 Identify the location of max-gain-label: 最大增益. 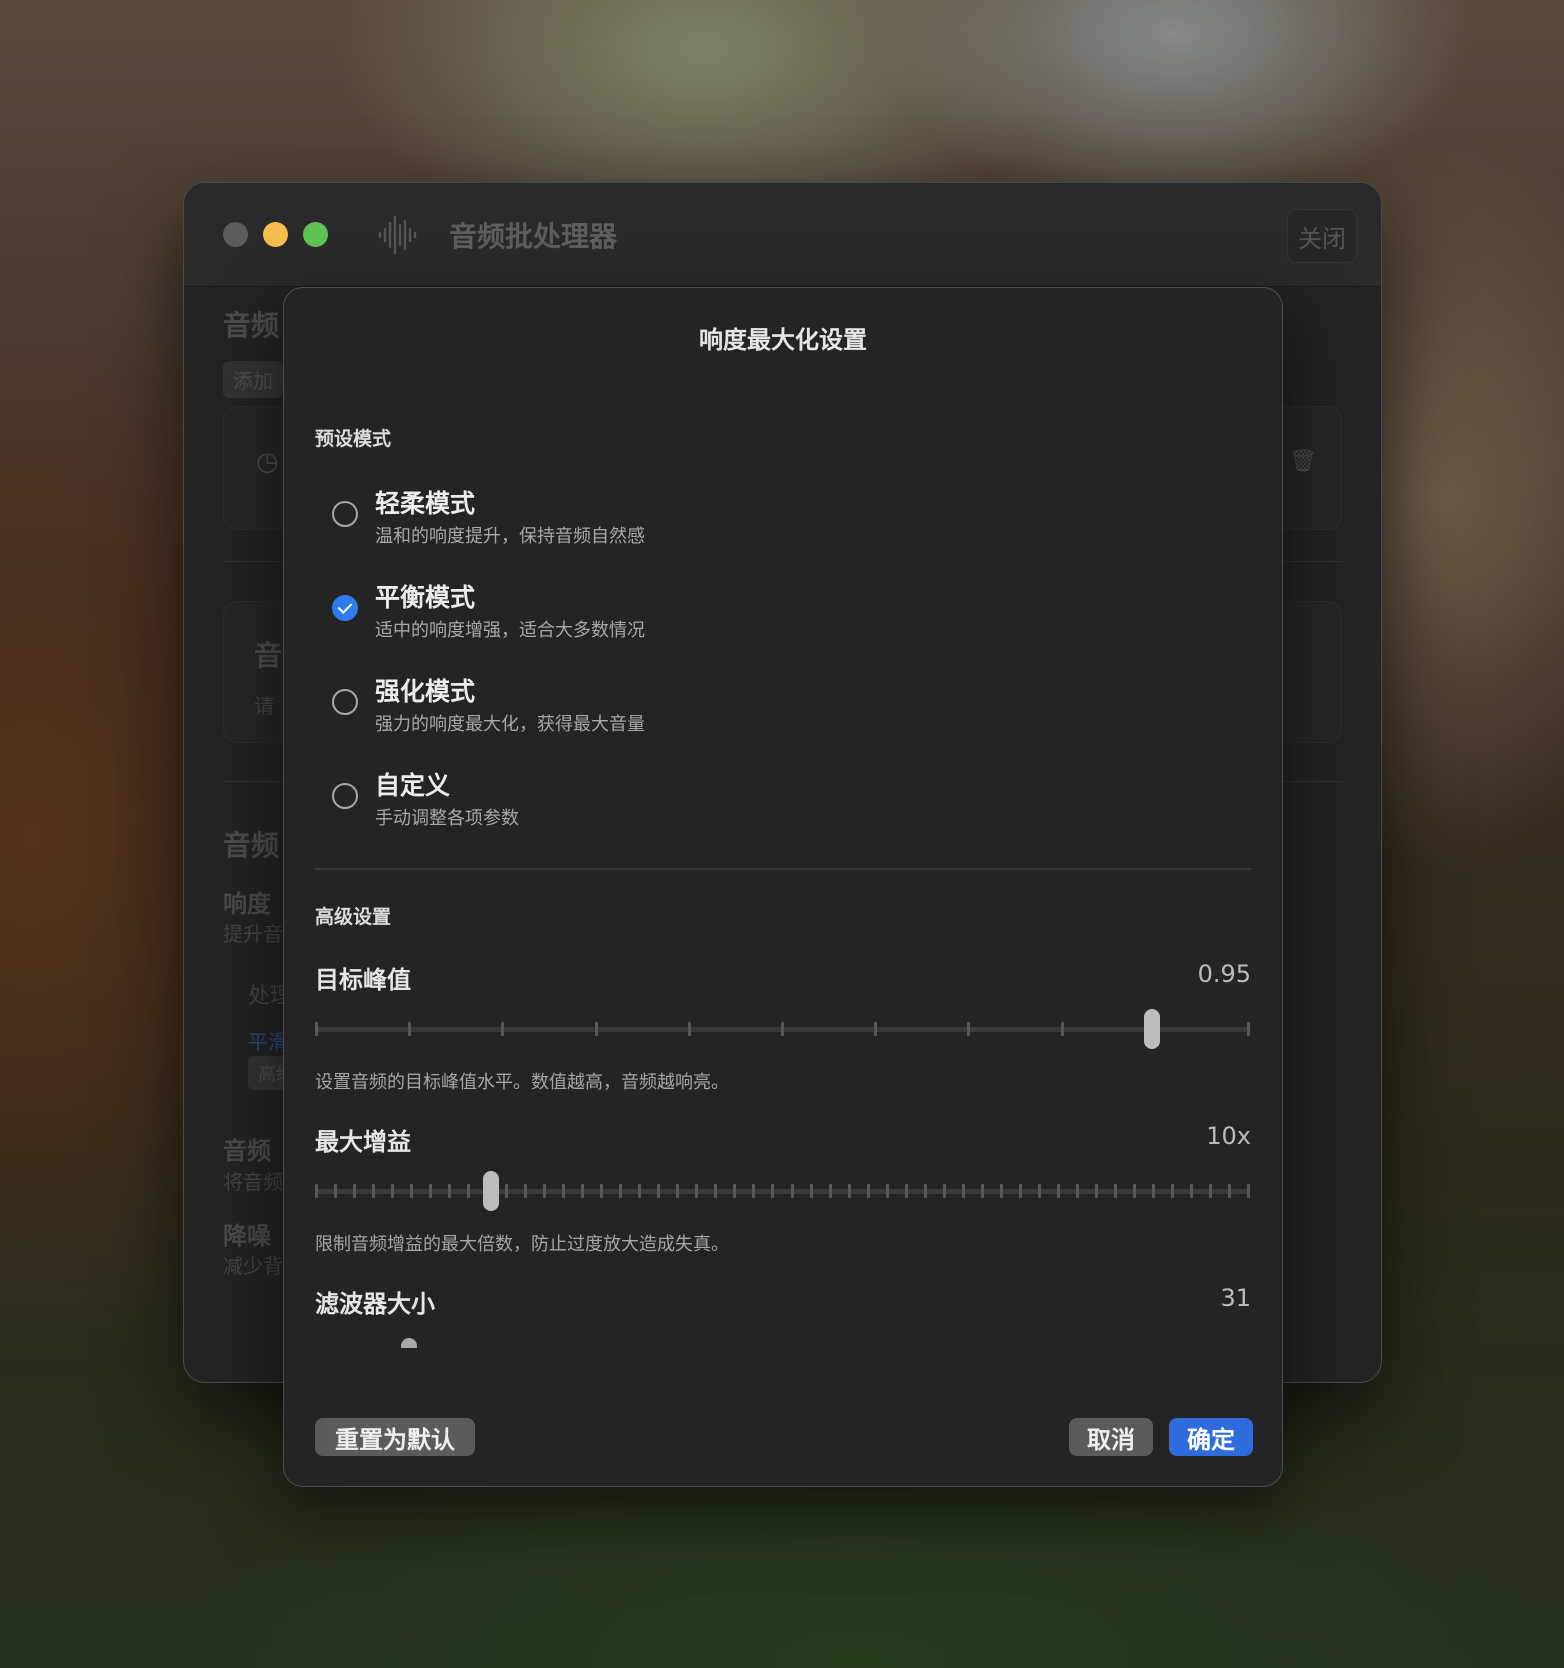
(363, 1142).